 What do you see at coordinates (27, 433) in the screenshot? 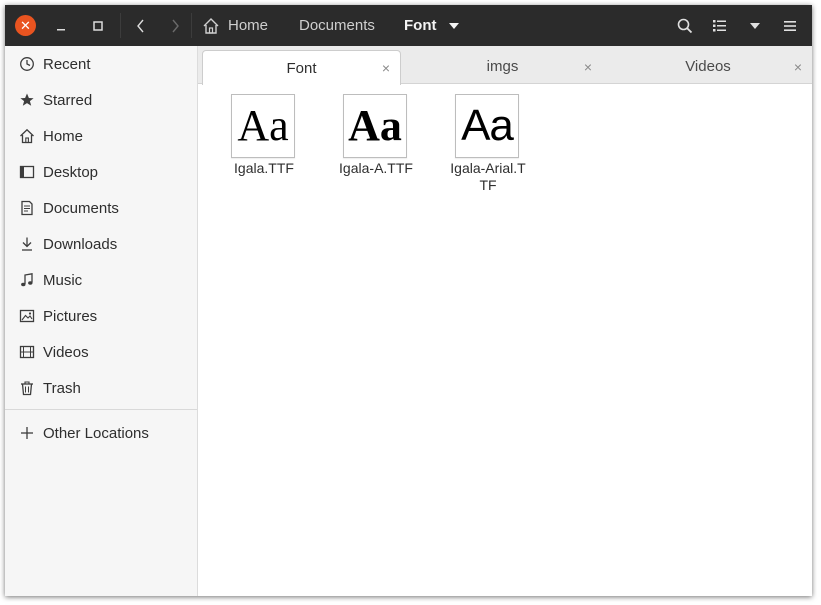
I see `plus-icon` at bounding box center [27, 433].